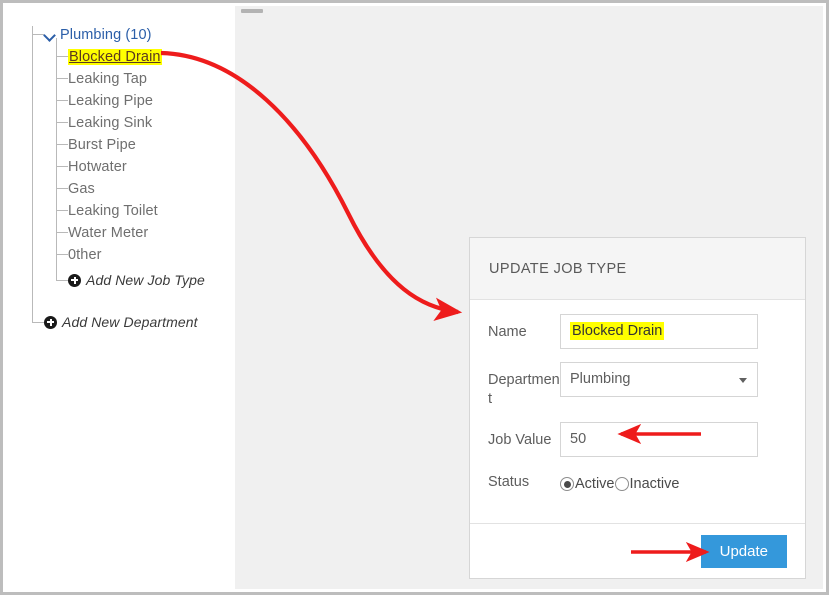 This screenshot has width=829, height=595. I want to click on tree-item-leaking-sink: Leaking Sink, so click(110, 123).